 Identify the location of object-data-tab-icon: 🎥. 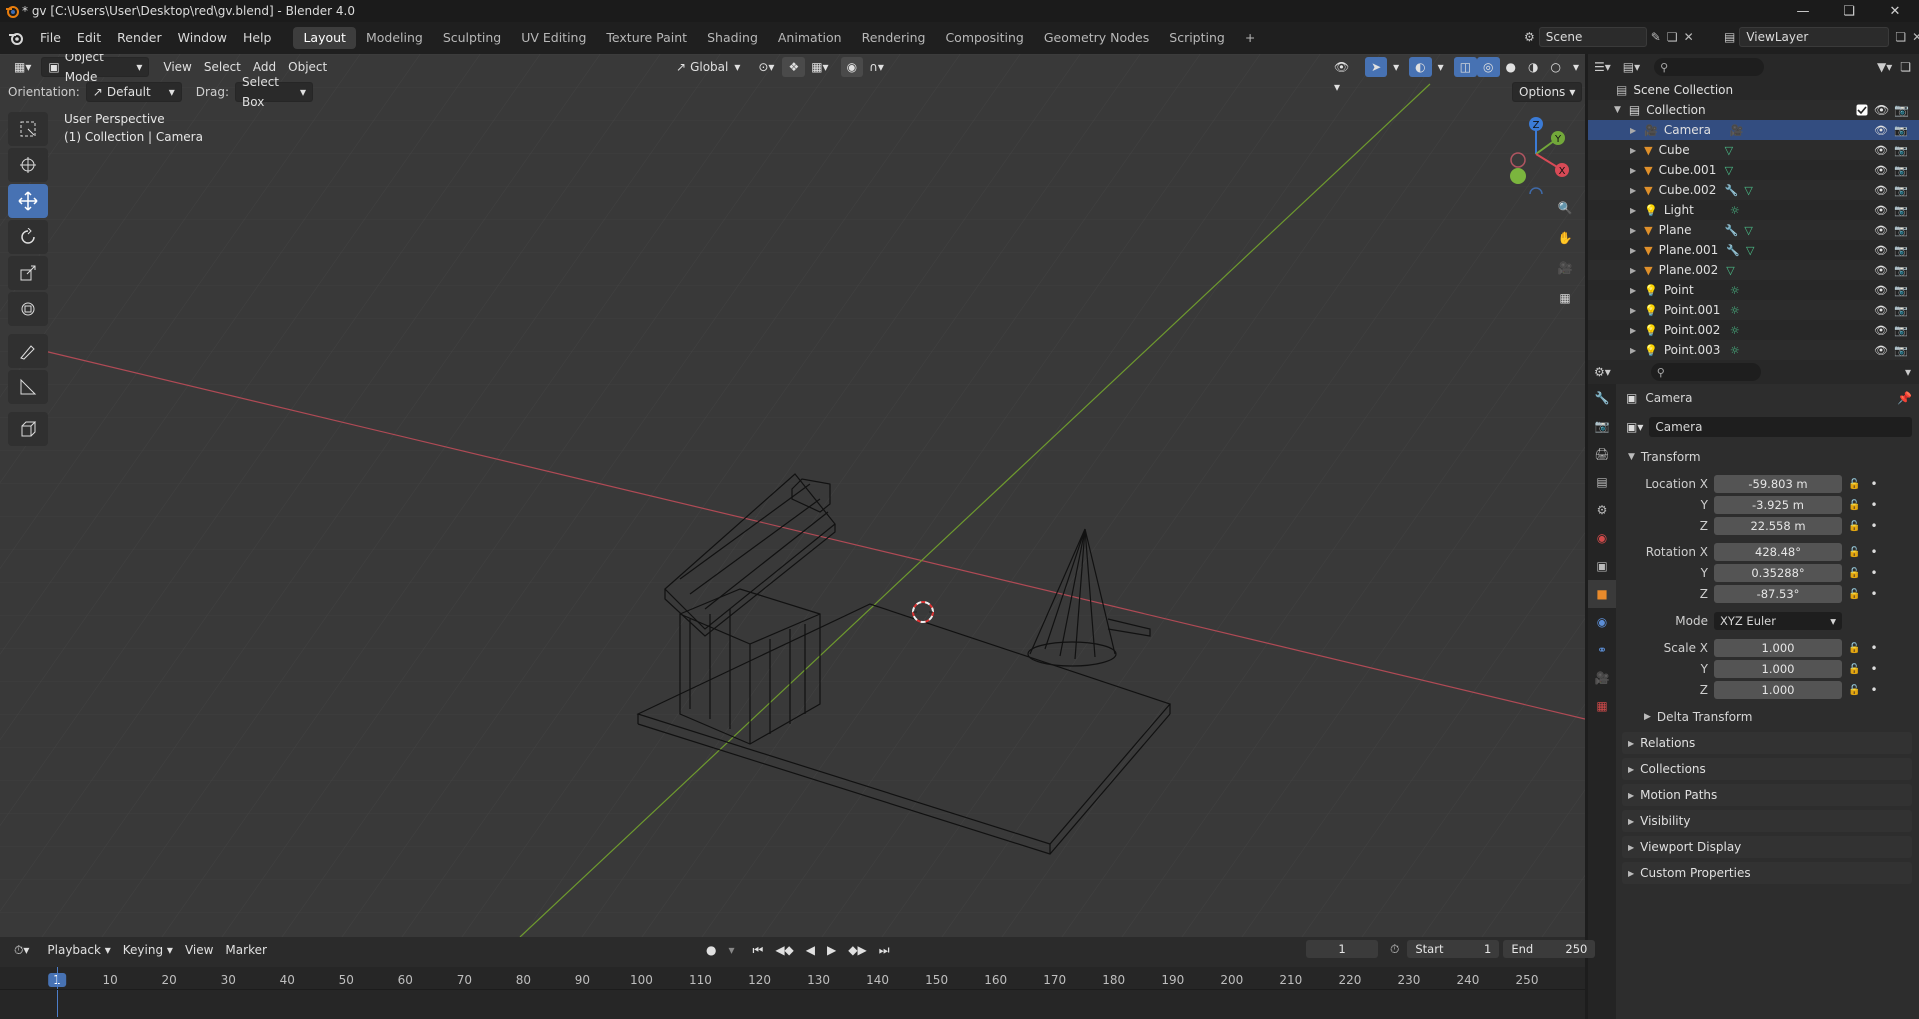
(1602, 678).